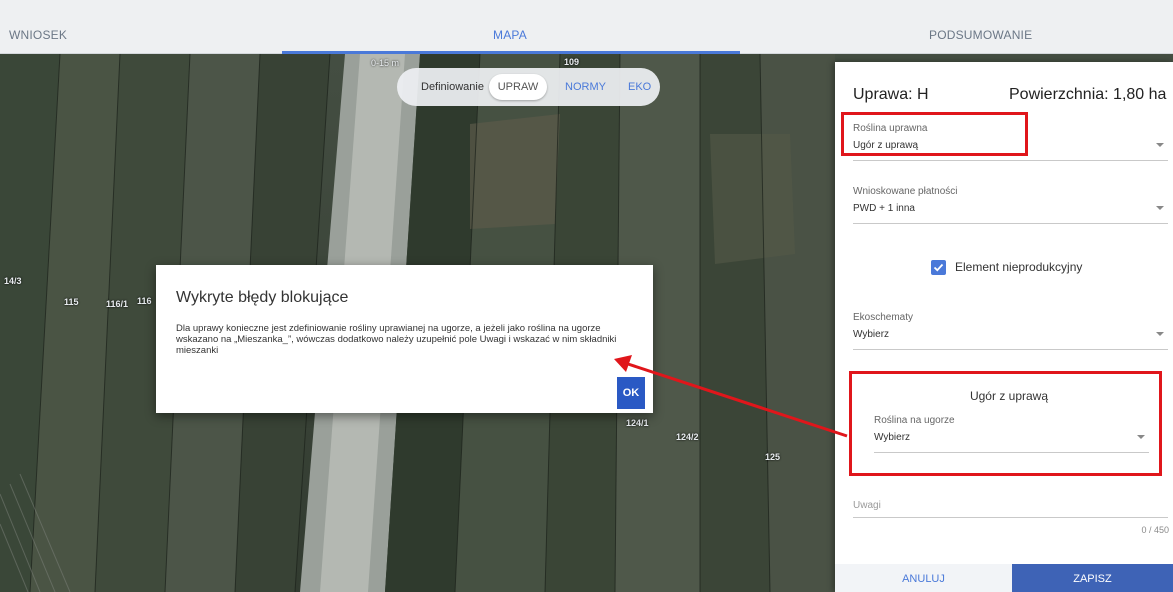  Describe the element at coordinates (687, 437) in the screenshot. I see `parcel-label: 124/2` at that location.